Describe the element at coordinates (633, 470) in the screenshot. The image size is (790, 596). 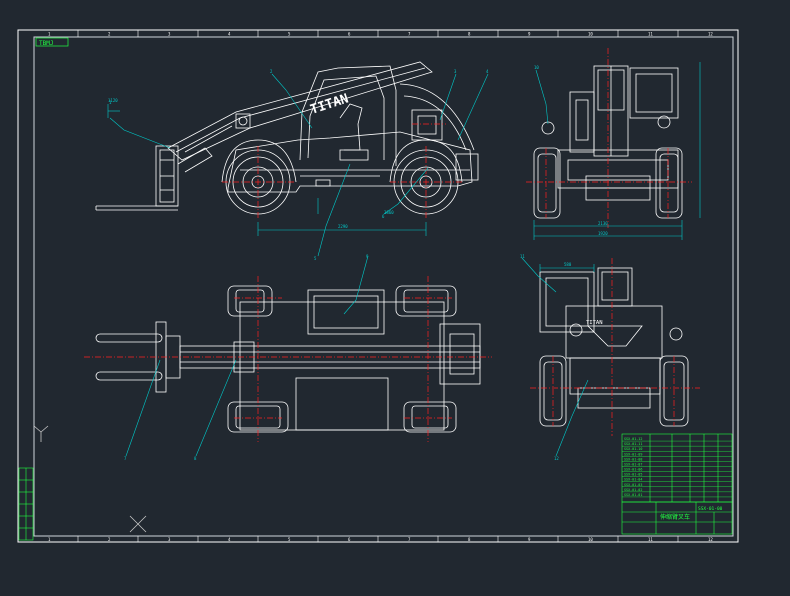
I see `parts-row-code: SSX-01-06` at that location.